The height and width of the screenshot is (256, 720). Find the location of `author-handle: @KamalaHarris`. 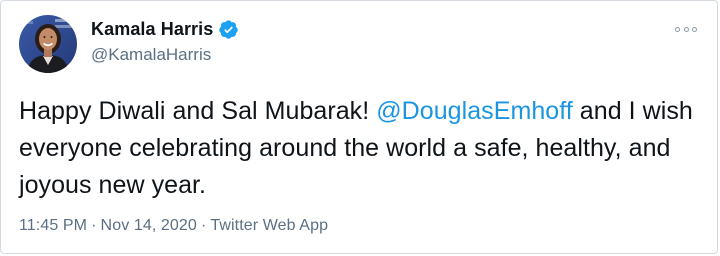

author-handle: @KamalaHarris is located at coordinates (165, 55).